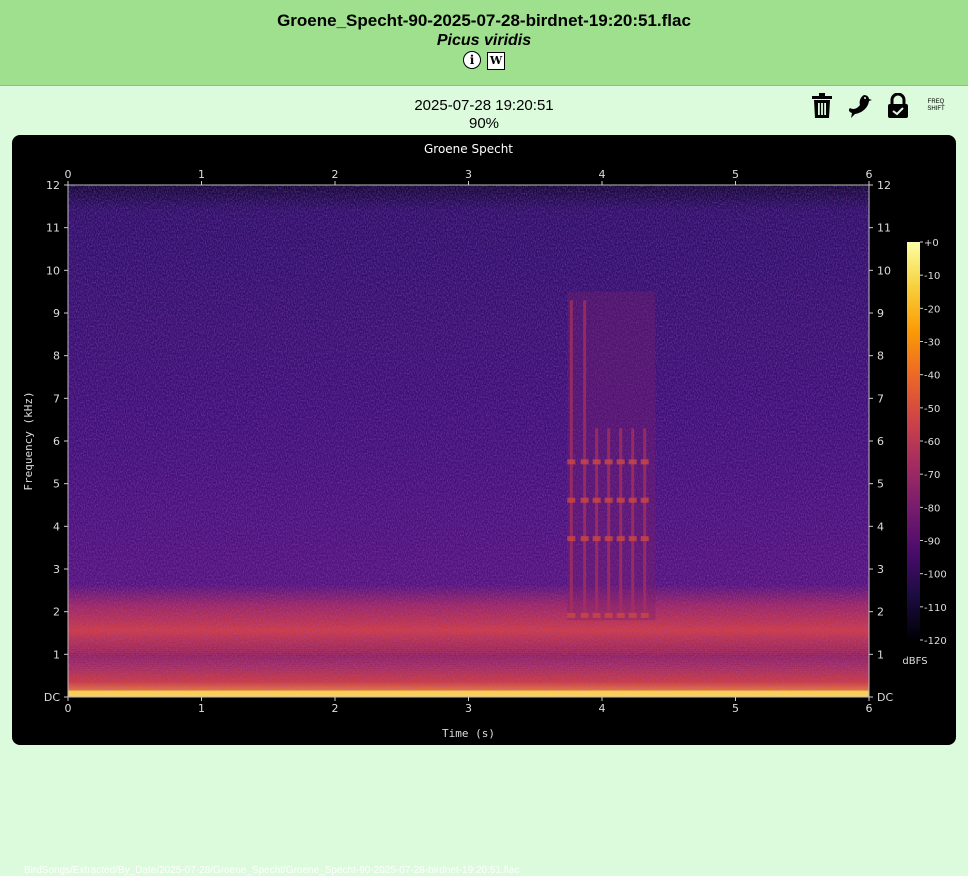 This screenshot has width=968, height=876. I want to click on colorbar-tick-label: -40, so click(932, 376).